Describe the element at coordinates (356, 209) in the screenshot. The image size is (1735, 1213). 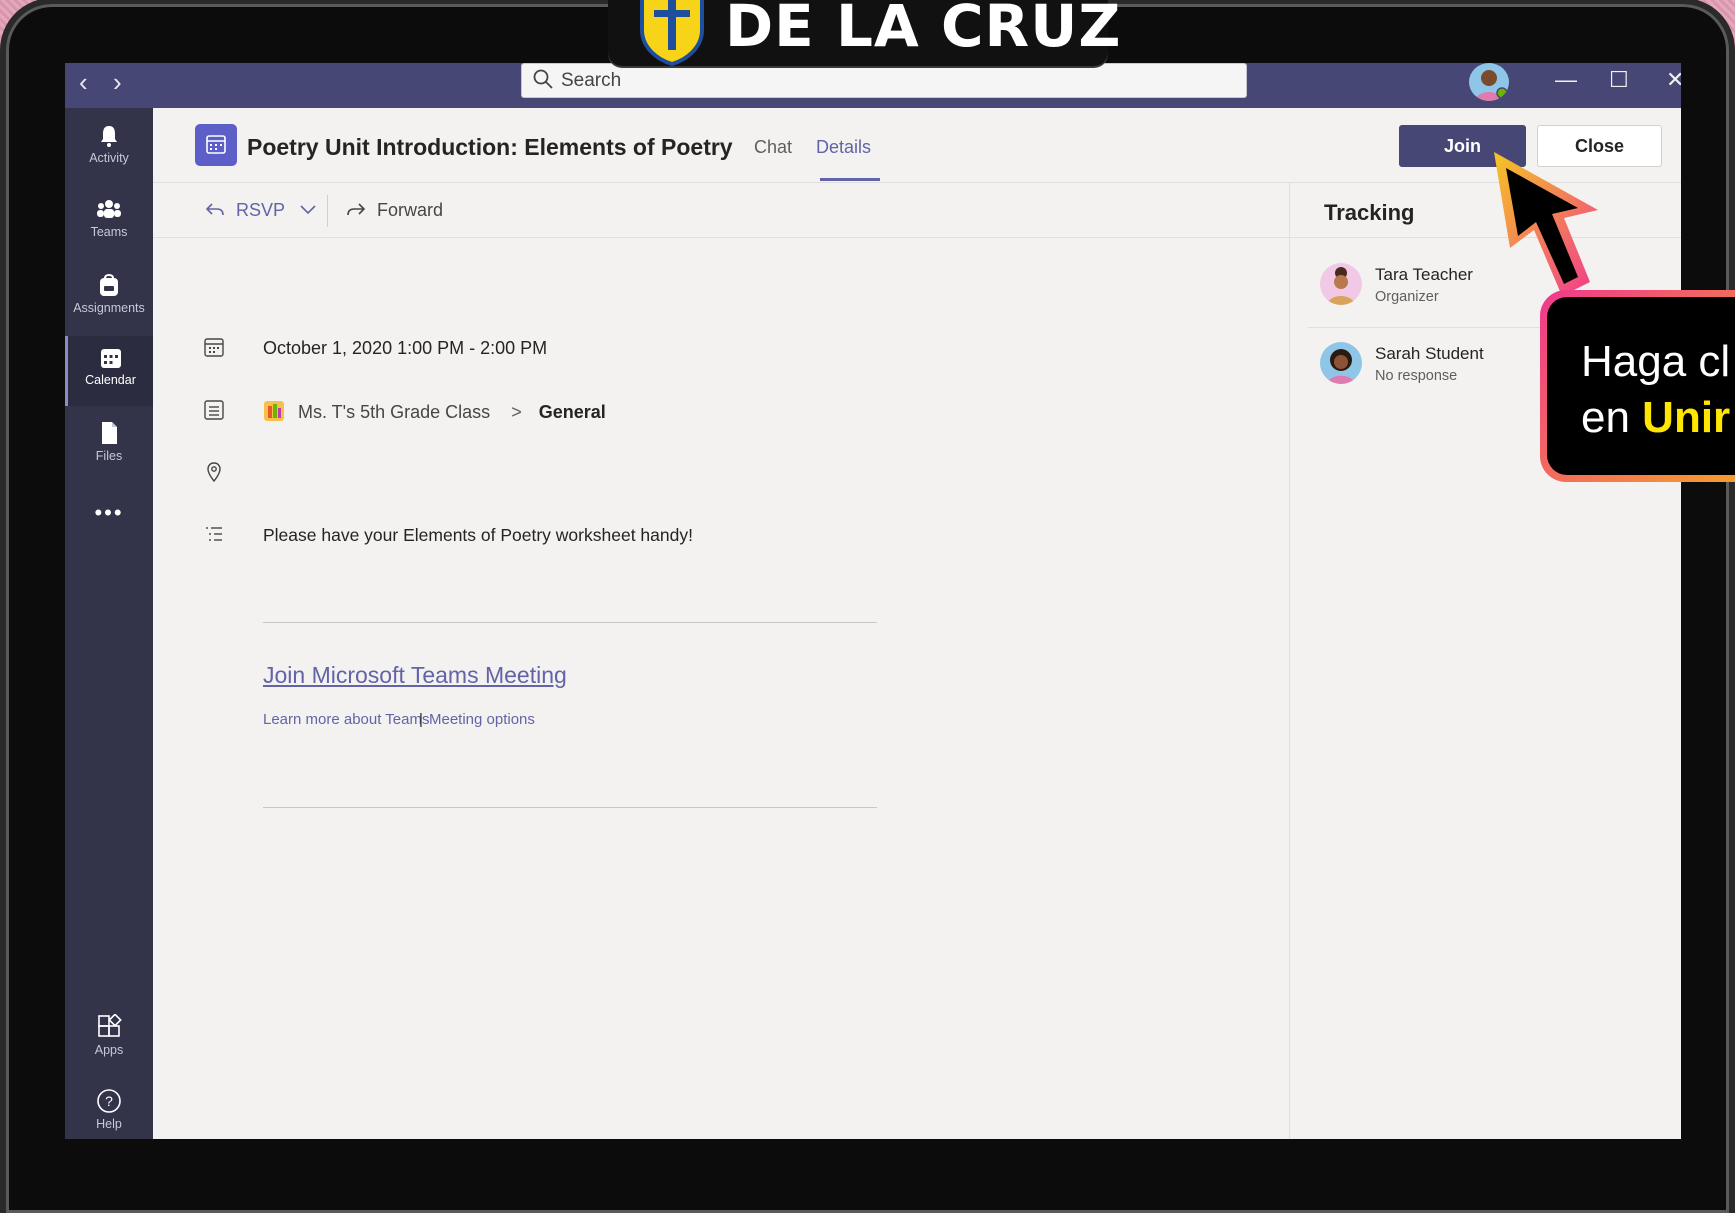
I see `forward-icon` at that location.